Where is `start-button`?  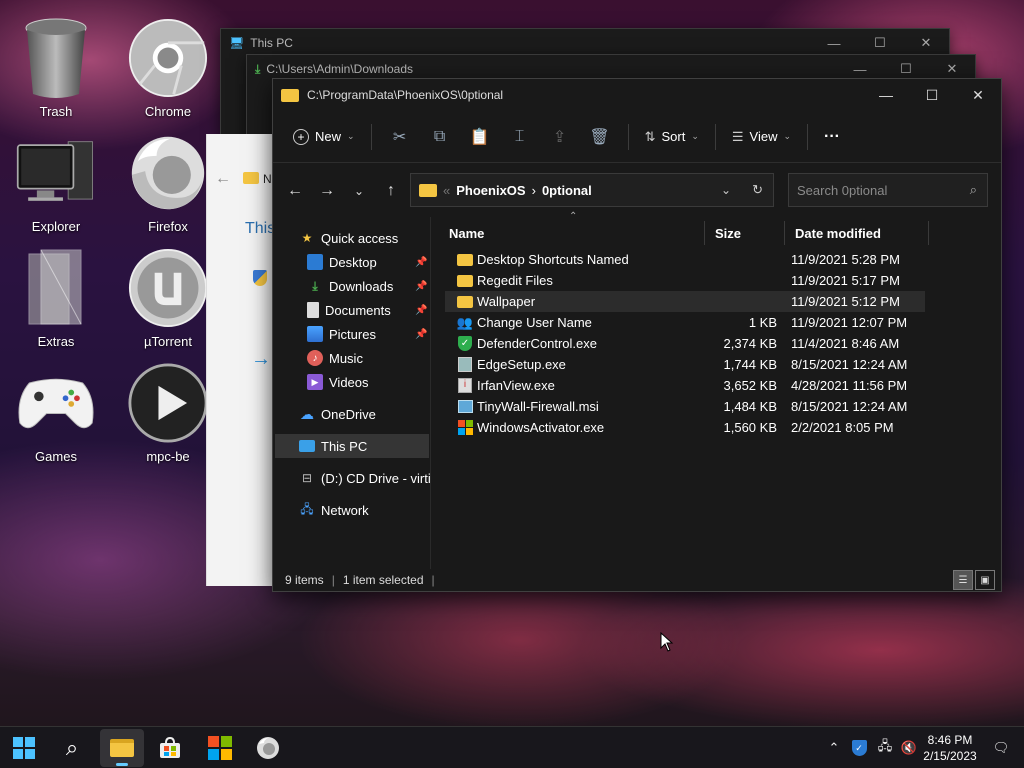
start-button is located at coordinates (24, 748).